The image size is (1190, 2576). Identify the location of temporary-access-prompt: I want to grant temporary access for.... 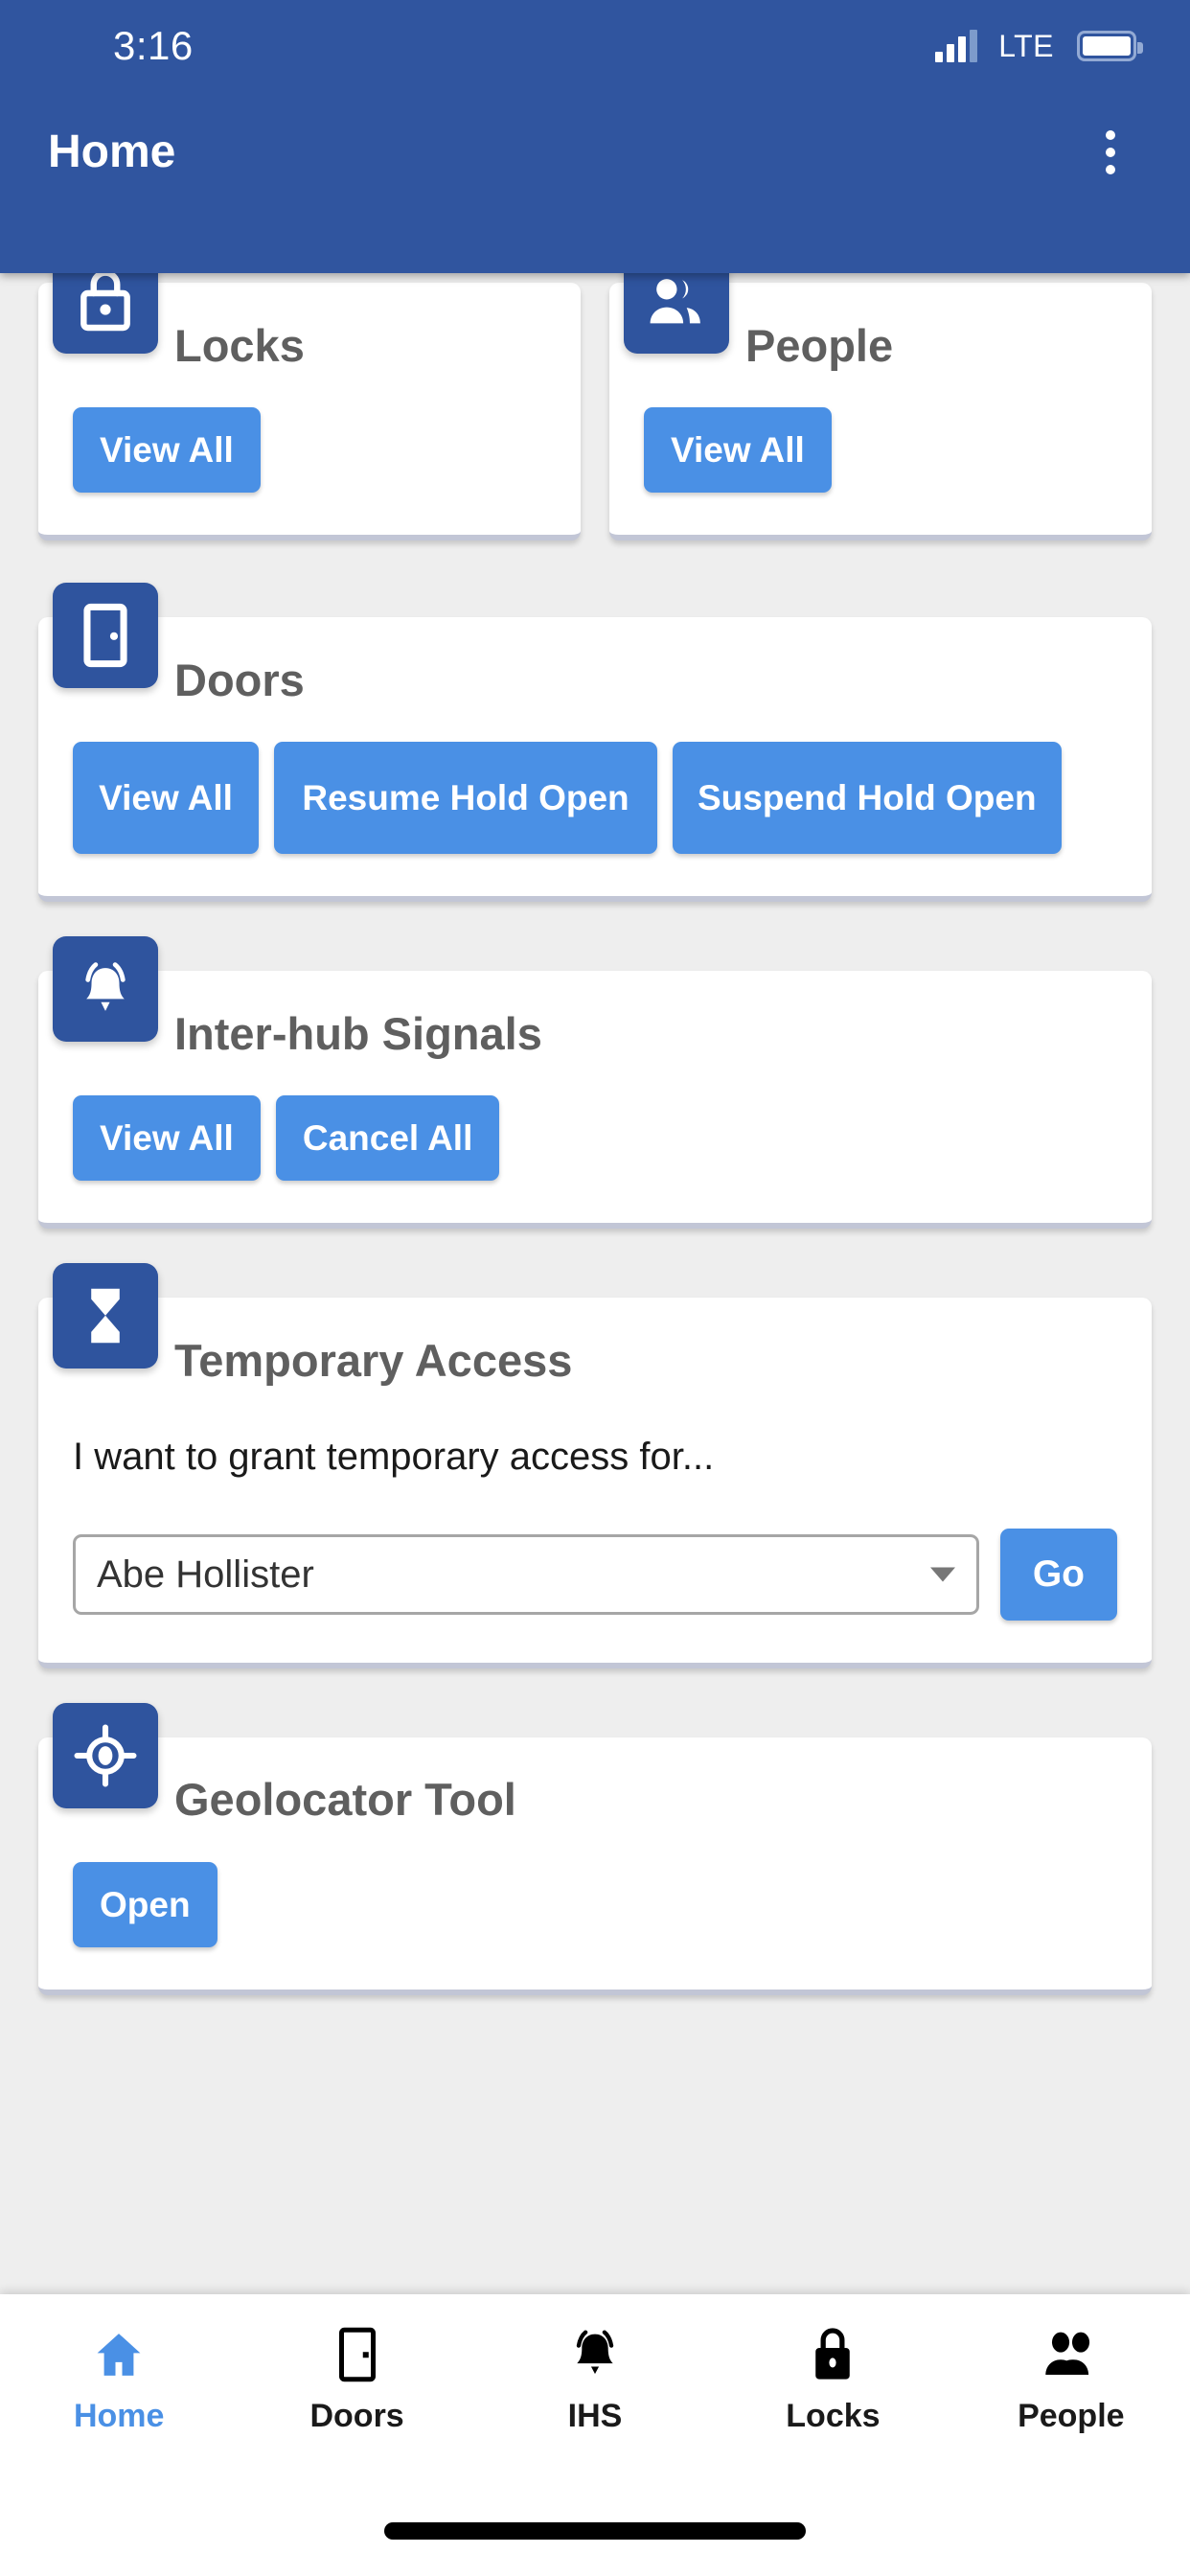
(394, 1457).